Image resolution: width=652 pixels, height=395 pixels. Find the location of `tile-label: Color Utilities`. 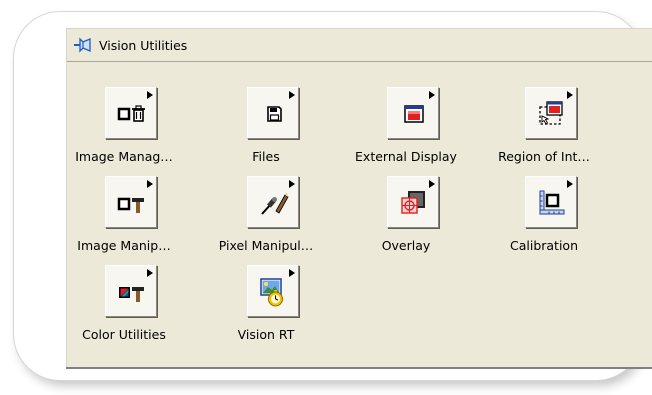

tile-label: Color Utilities is located at coordinates (124, 334).